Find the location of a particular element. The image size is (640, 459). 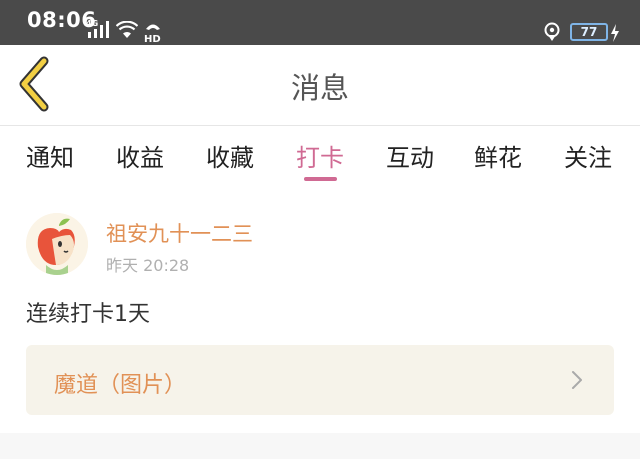

linked-content-title: 魔道（图片） is located at coordinates (120, 385).